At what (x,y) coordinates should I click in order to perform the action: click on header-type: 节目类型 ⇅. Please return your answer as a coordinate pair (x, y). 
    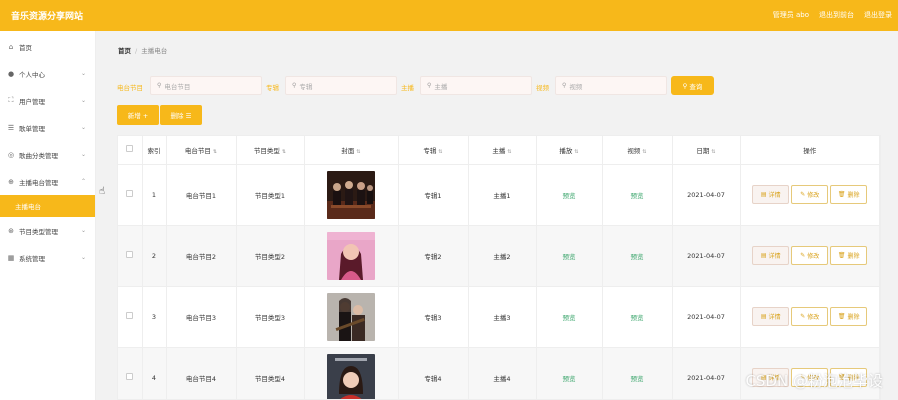
    Looking at the image, I should click on (270, 150).